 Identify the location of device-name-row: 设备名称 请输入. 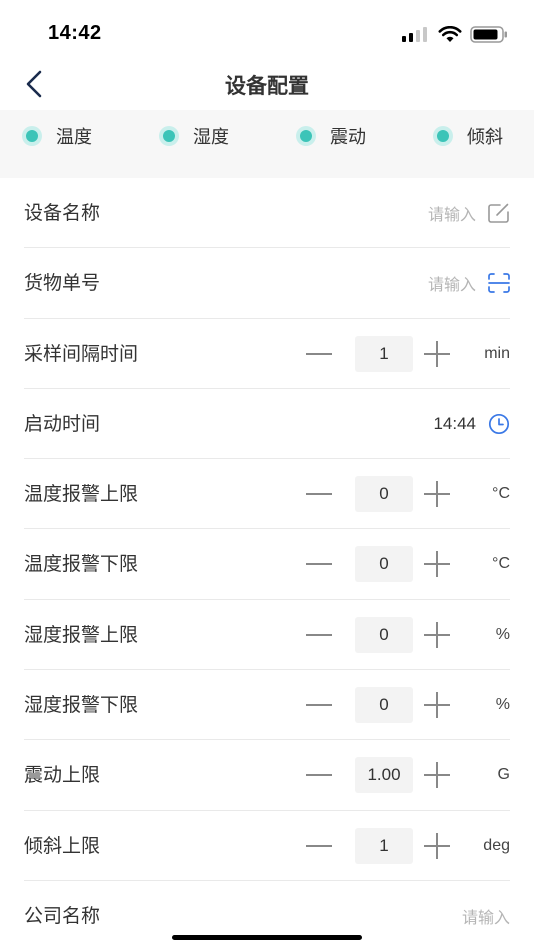
(267, 213).